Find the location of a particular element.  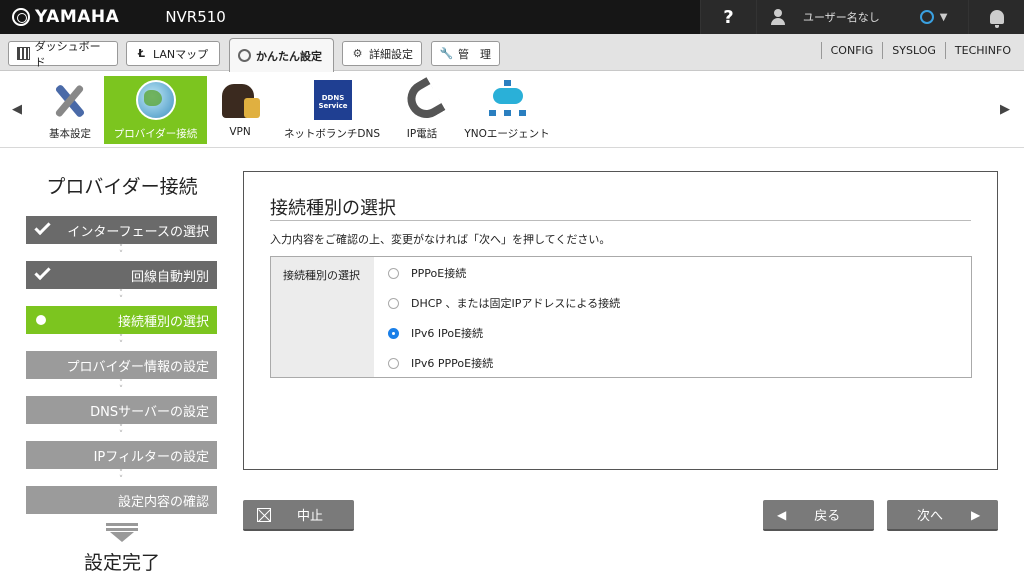

user-icon is located at coordinates (778, 17).